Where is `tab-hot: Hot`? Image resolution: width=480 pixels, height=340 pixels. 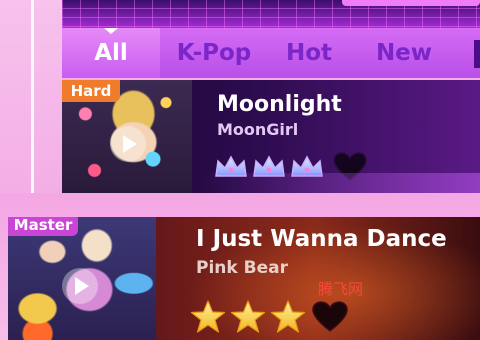 tab-hot: Hot is located at coordinates (309, 53).